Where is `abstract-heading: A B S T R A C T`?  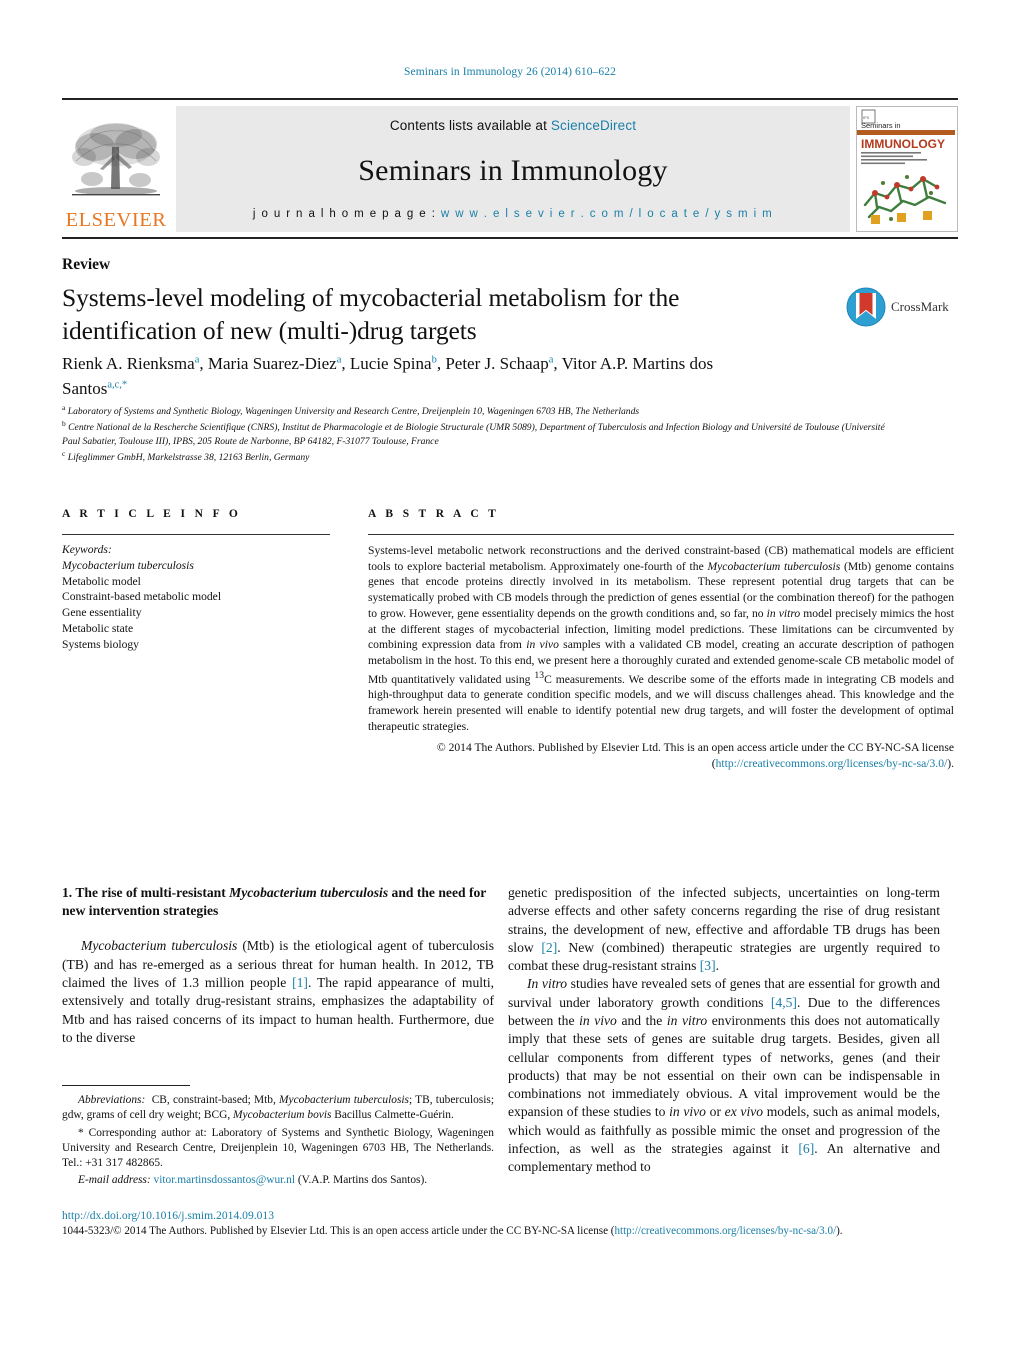 abstract-heading: A B S T R A C T is located at coordinates (434, 514).